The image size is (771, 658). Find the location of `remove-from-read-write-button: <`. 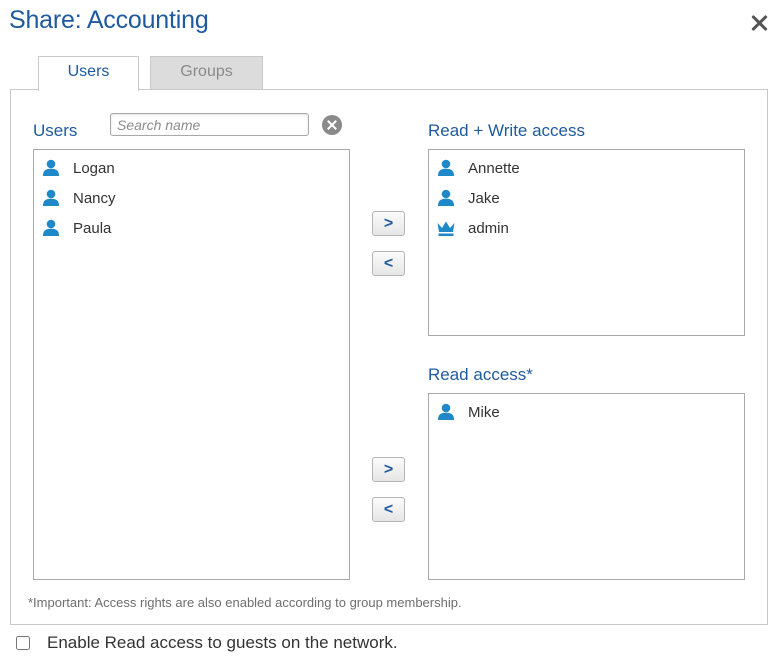

remove-from-read-write-button: < is located at coordinates (388, 263).